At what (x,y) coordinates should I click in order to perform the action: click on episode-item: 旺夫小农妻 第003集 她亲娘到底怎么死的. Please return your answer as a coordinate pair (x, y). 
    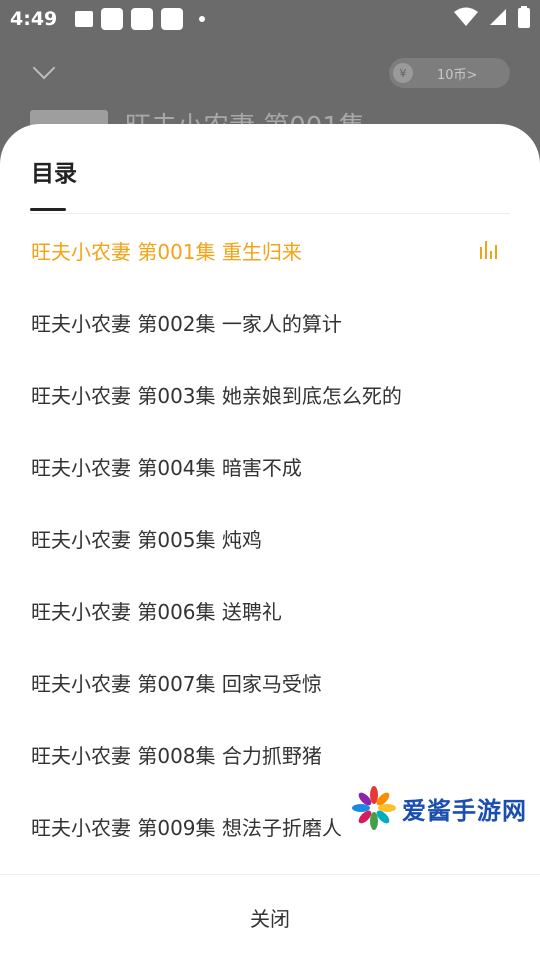
    Looking at the image, I should click on (270, 394).